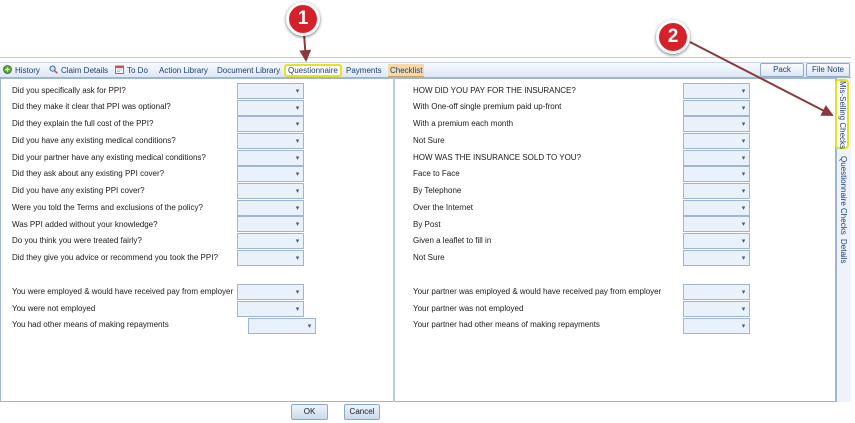  What do you see at coordinates (85, 70) in the screenshot?
I see `tab-claim-details-label: Claim Details` at bounding box center [85, 70].